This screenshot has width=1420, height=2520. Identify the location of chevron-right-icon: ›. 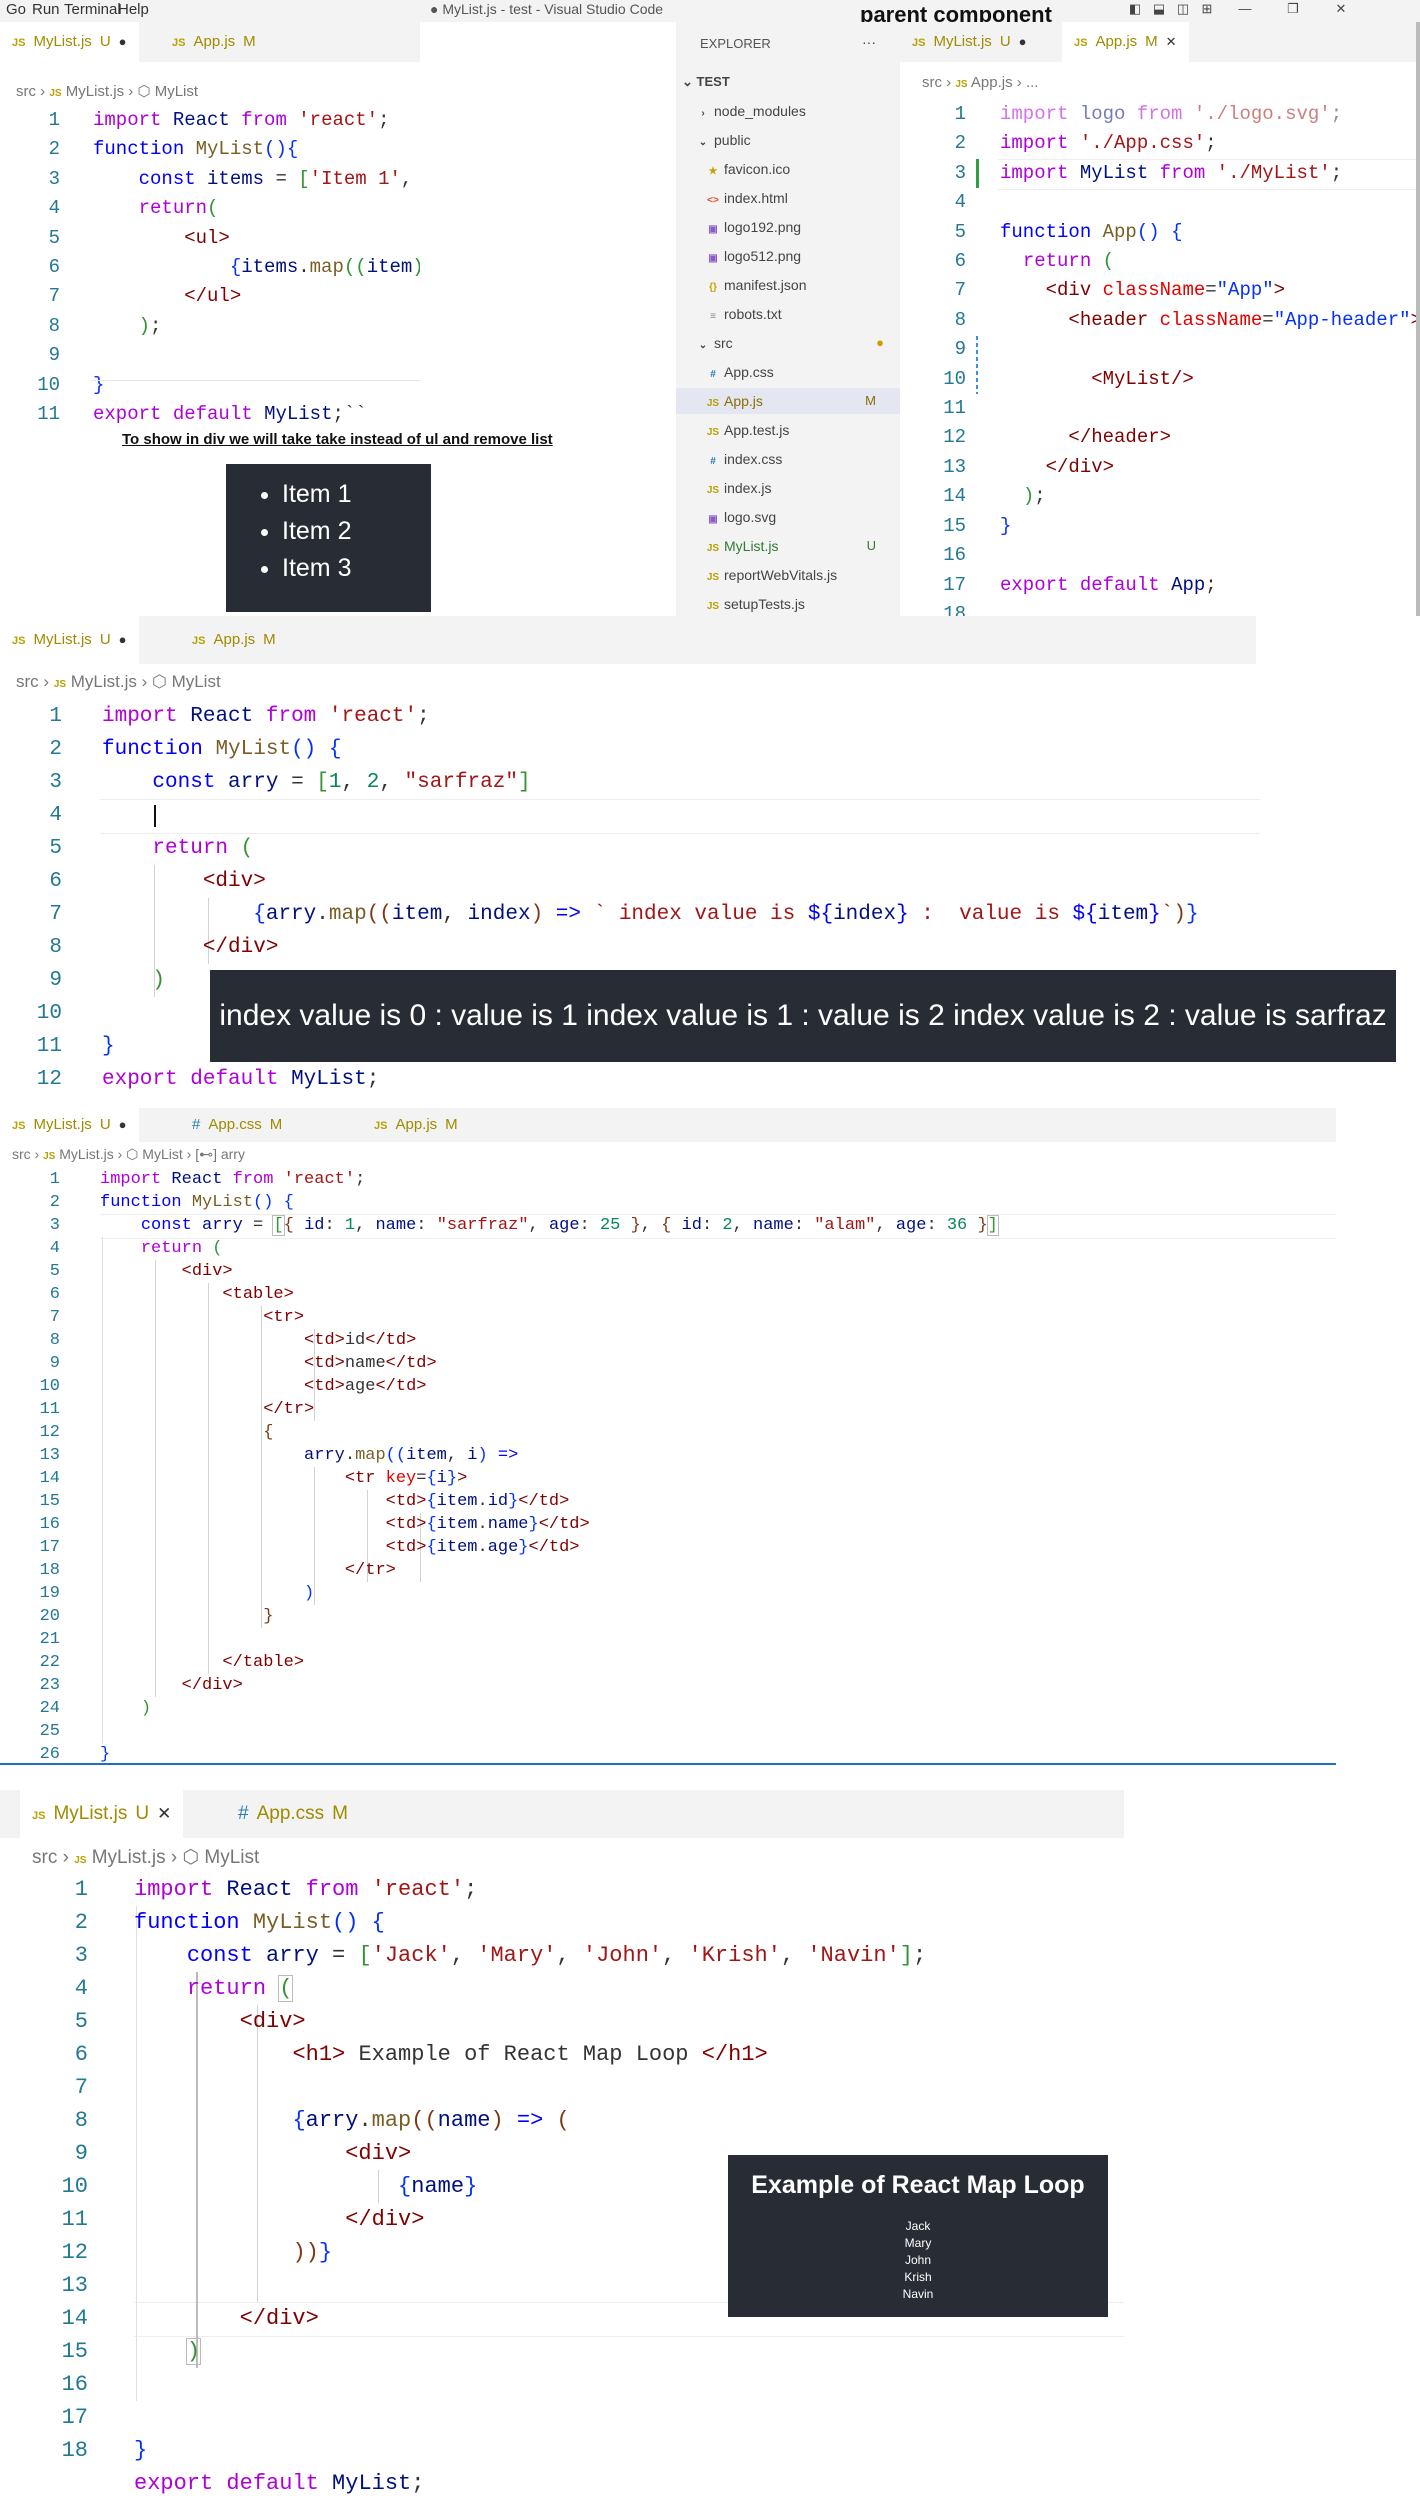
(703, 113).